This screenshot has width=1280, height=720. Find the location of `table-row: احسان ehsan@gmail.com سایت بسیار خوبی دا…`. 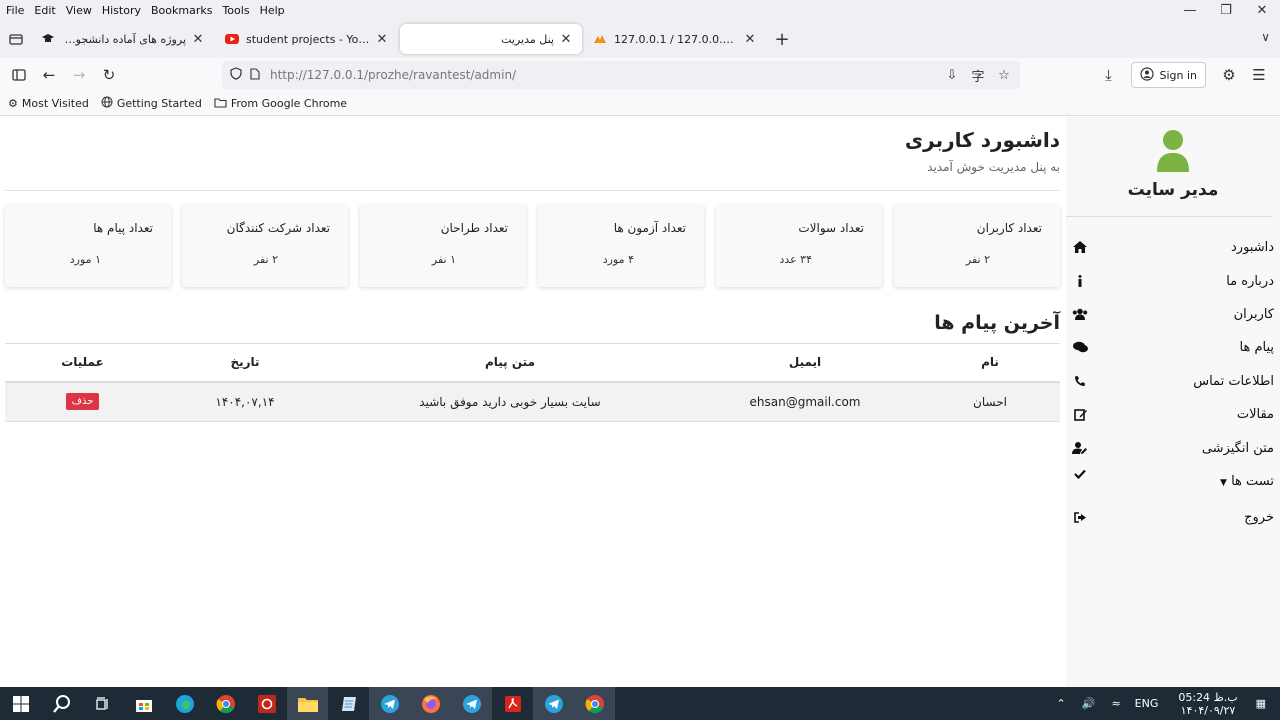

table-row: احسان ehsan@gmail.com سایت بسیار خوبی دا… is located at coordinates (532, 401).